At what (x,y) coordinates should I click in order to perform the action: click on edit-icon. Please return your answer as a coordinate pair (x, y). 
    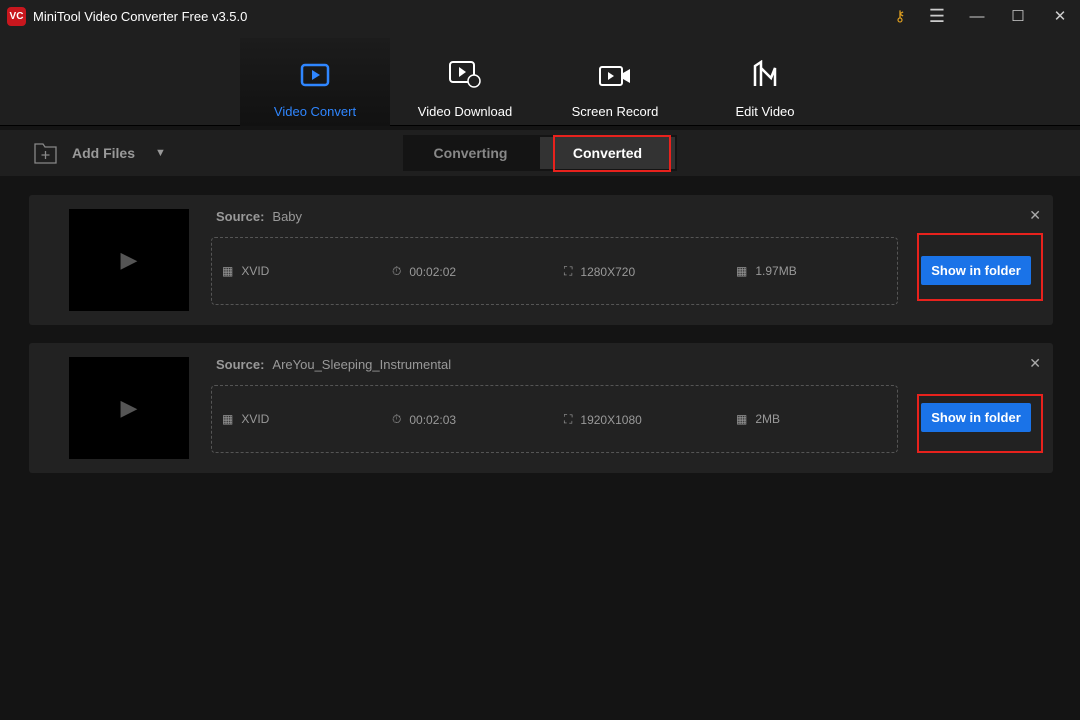
    Looking at the image, I should click on (765, 63).